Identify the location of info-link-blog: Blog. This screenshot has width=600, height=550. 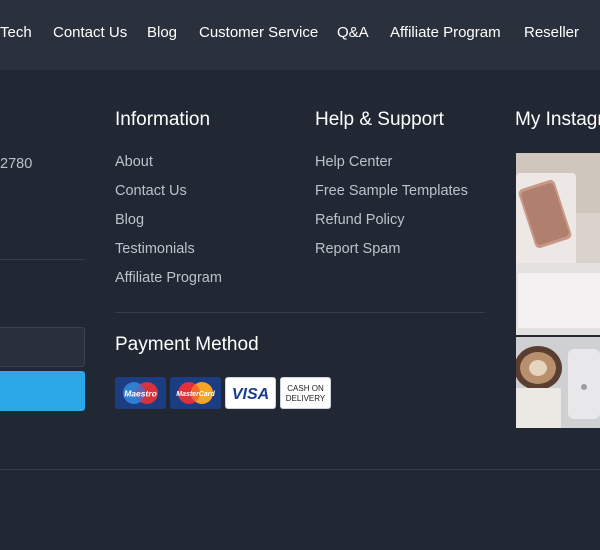
(129, 220).